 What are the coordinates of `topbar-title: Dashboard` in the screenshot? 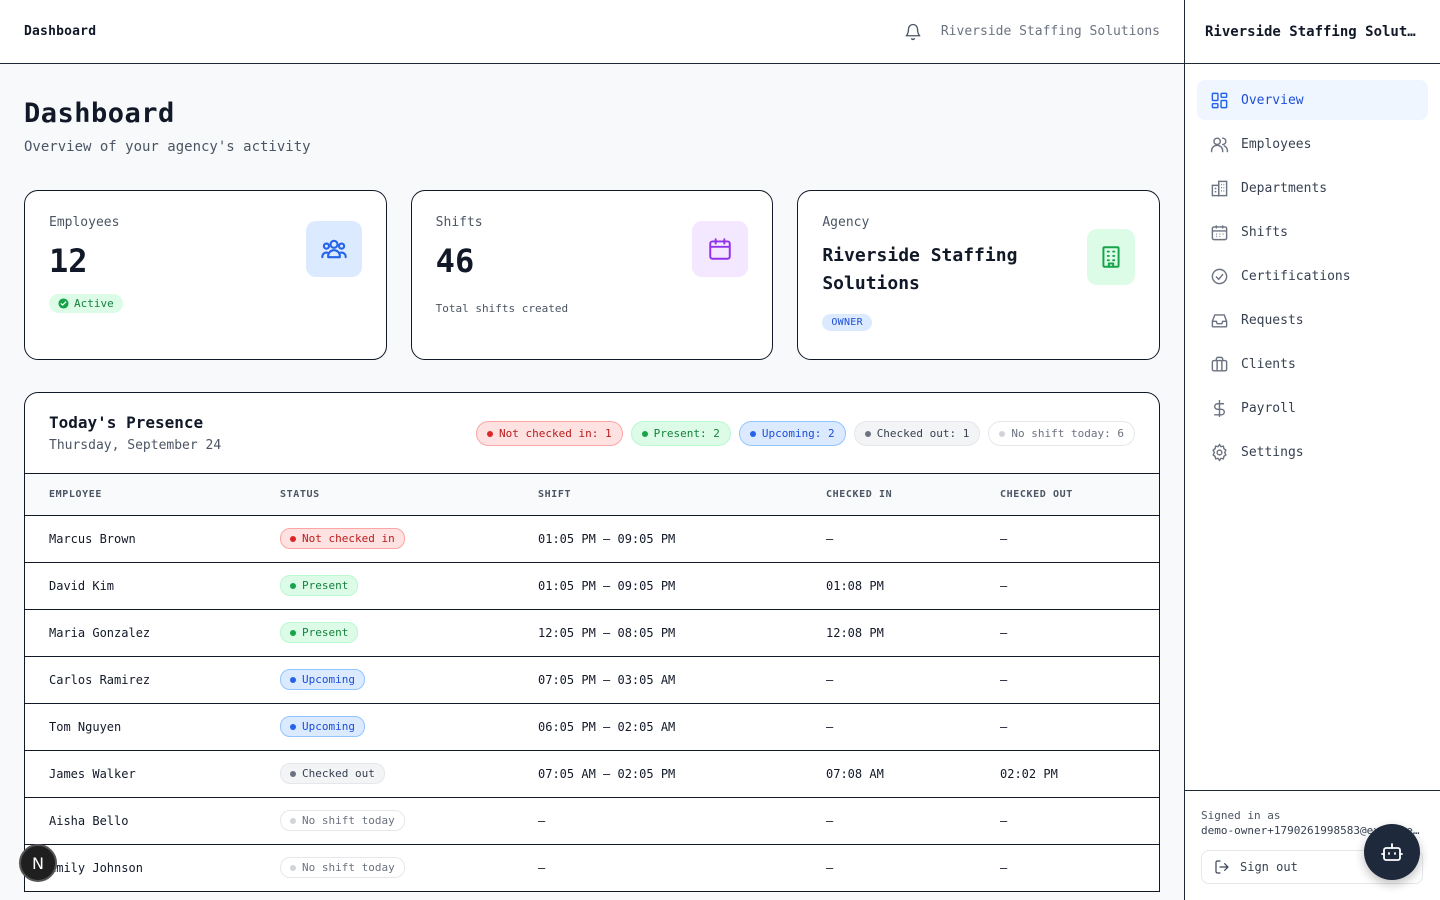 It's located at (60, 31).